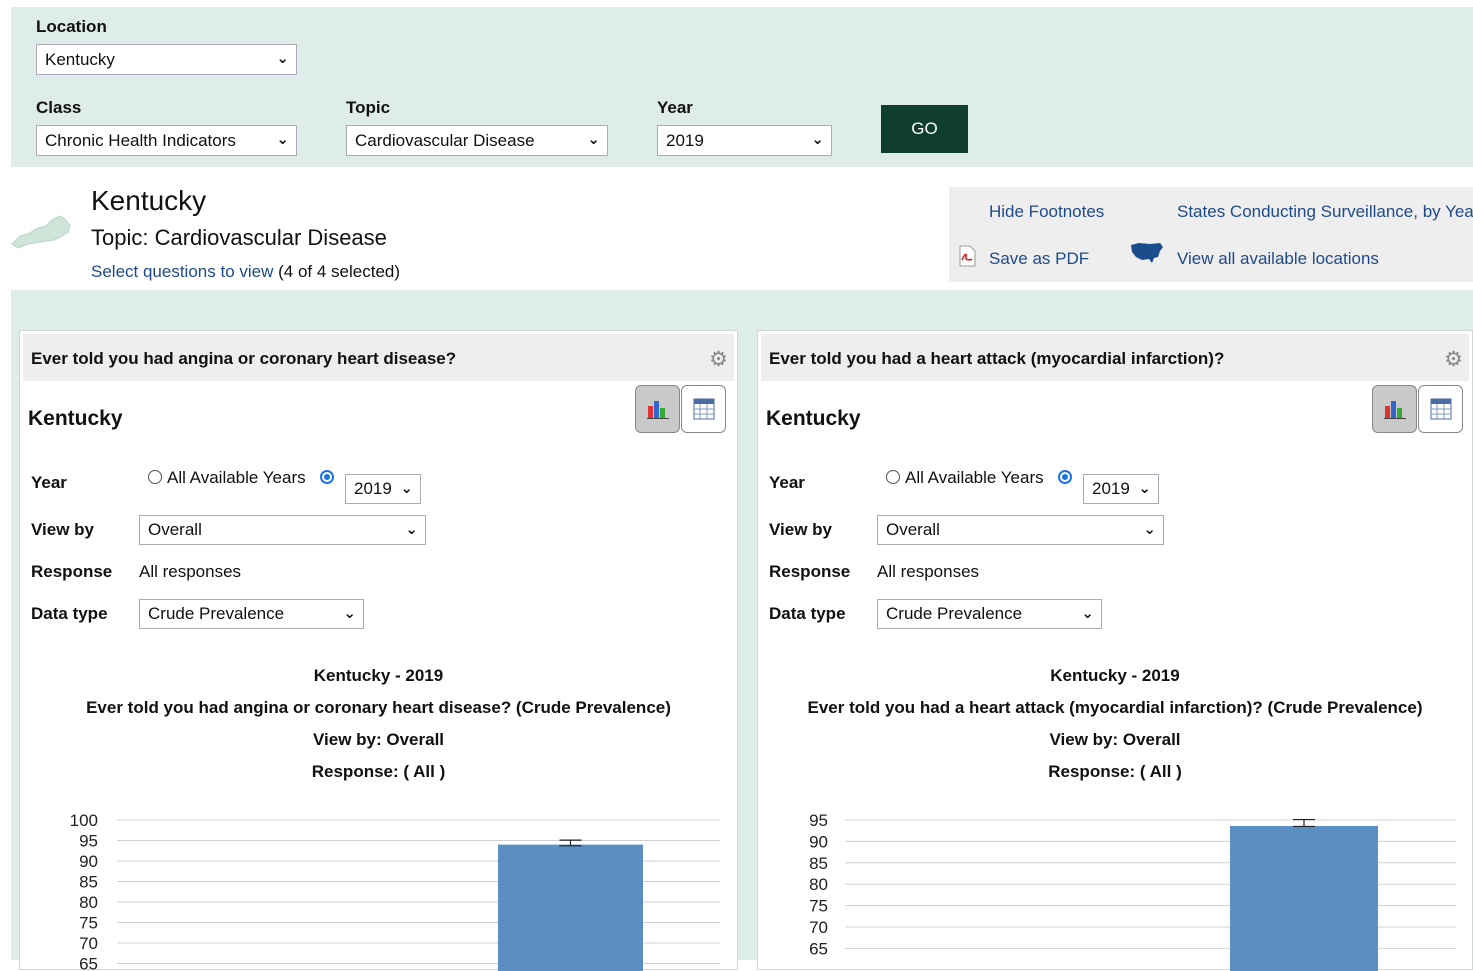 This screenshot has height=971, width=1473. I want to click on y-tick-label: 75, so click(88, 923).